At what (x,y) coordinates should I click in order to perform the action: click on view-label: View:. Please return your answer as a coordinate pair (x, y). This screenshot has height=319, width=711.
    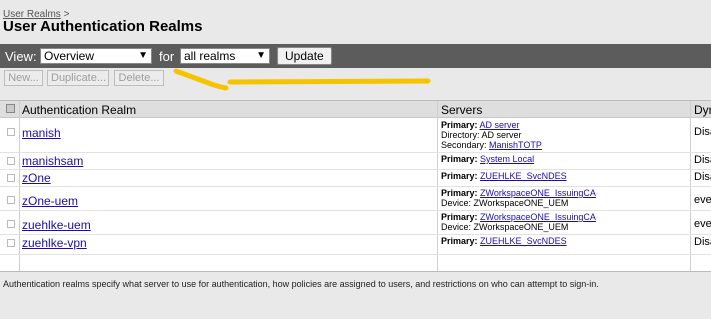
    Looking at the image, I should click on (21, 56).